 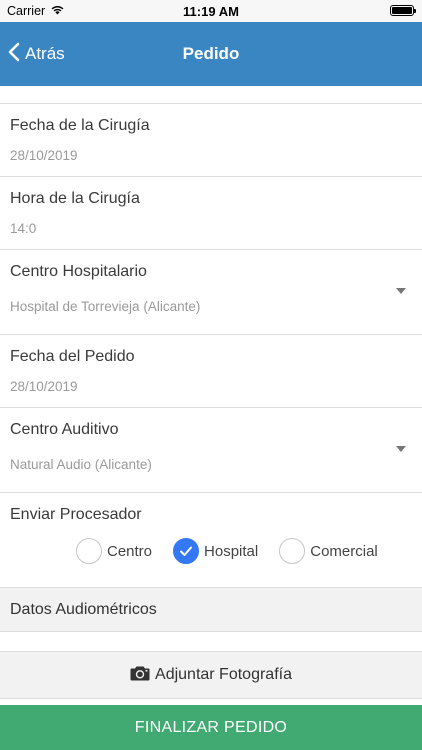 What do you see at coordinates (211, 140) in the screenshot?
I see `surgery-date-field: Fecha de la Cirugía 28/10/2019` at bounding box center [211, 140].